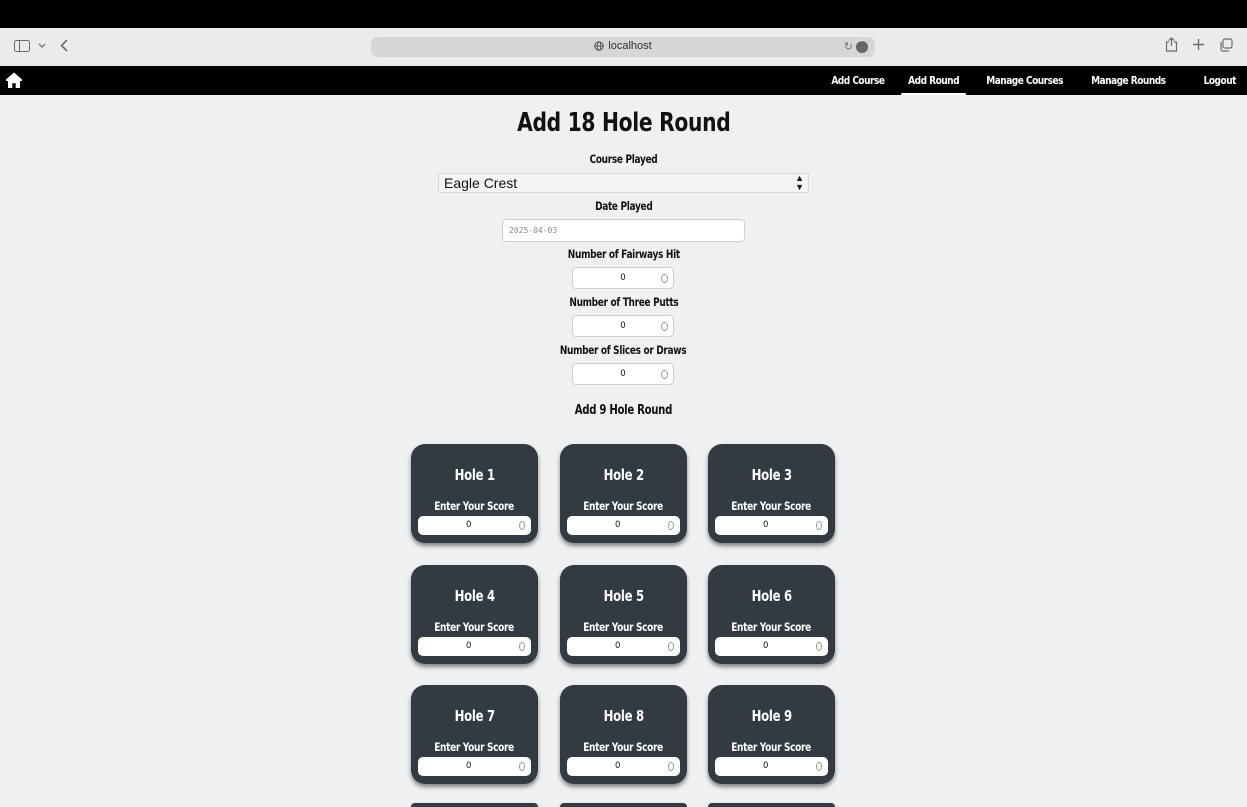  I want to click on chevron-down-icon, so click(42, 46).